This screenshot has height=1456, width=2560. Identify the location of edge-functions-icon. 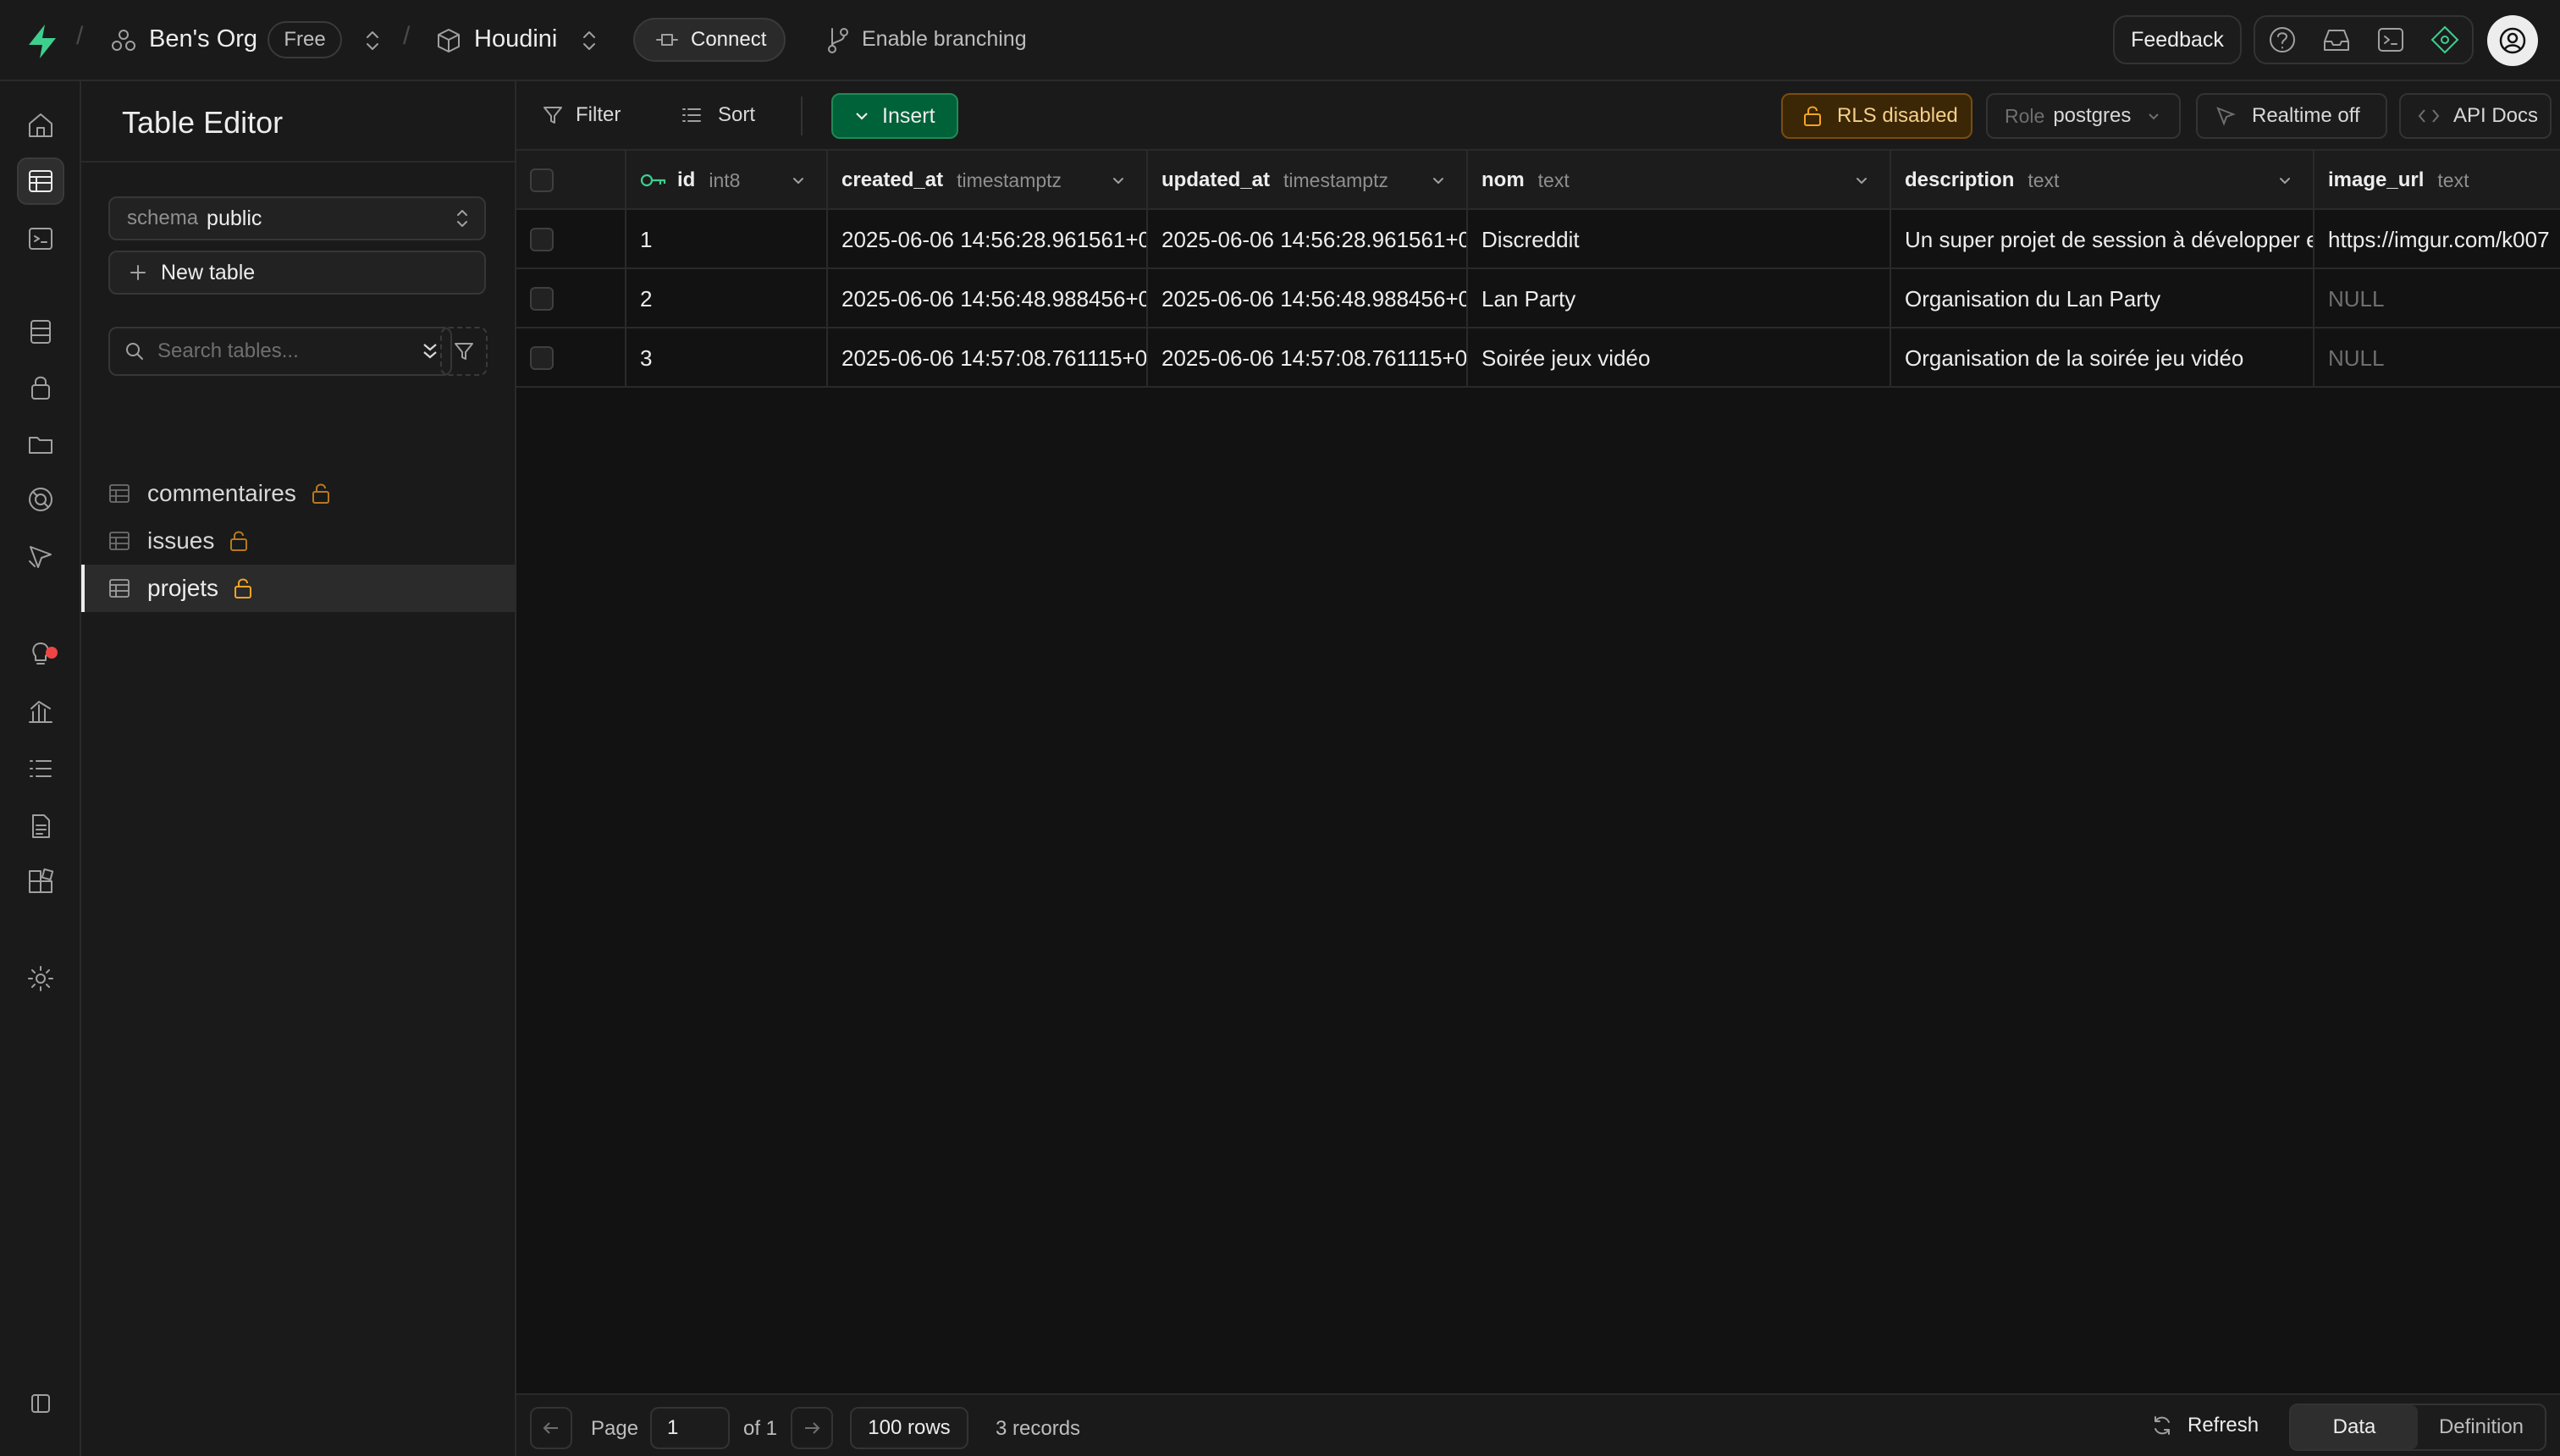
(40, 500).